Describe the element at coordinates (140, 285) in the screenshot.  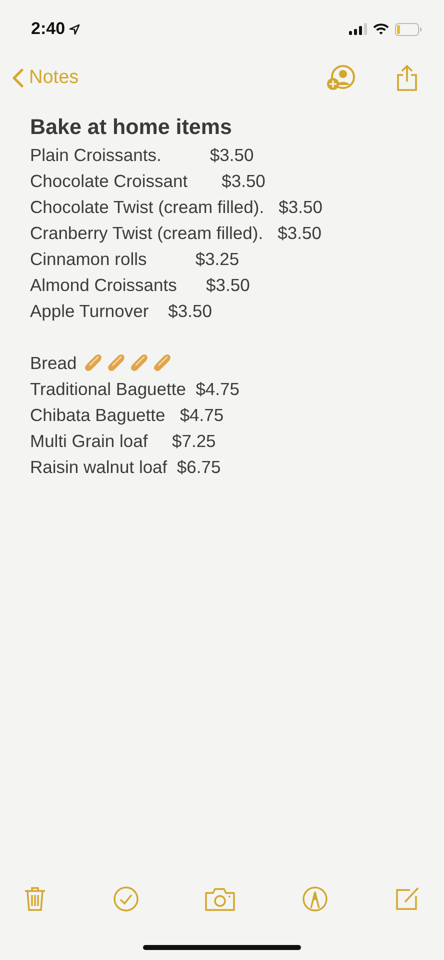
I see `note-line: Almond Croissants $3.50` at that location.